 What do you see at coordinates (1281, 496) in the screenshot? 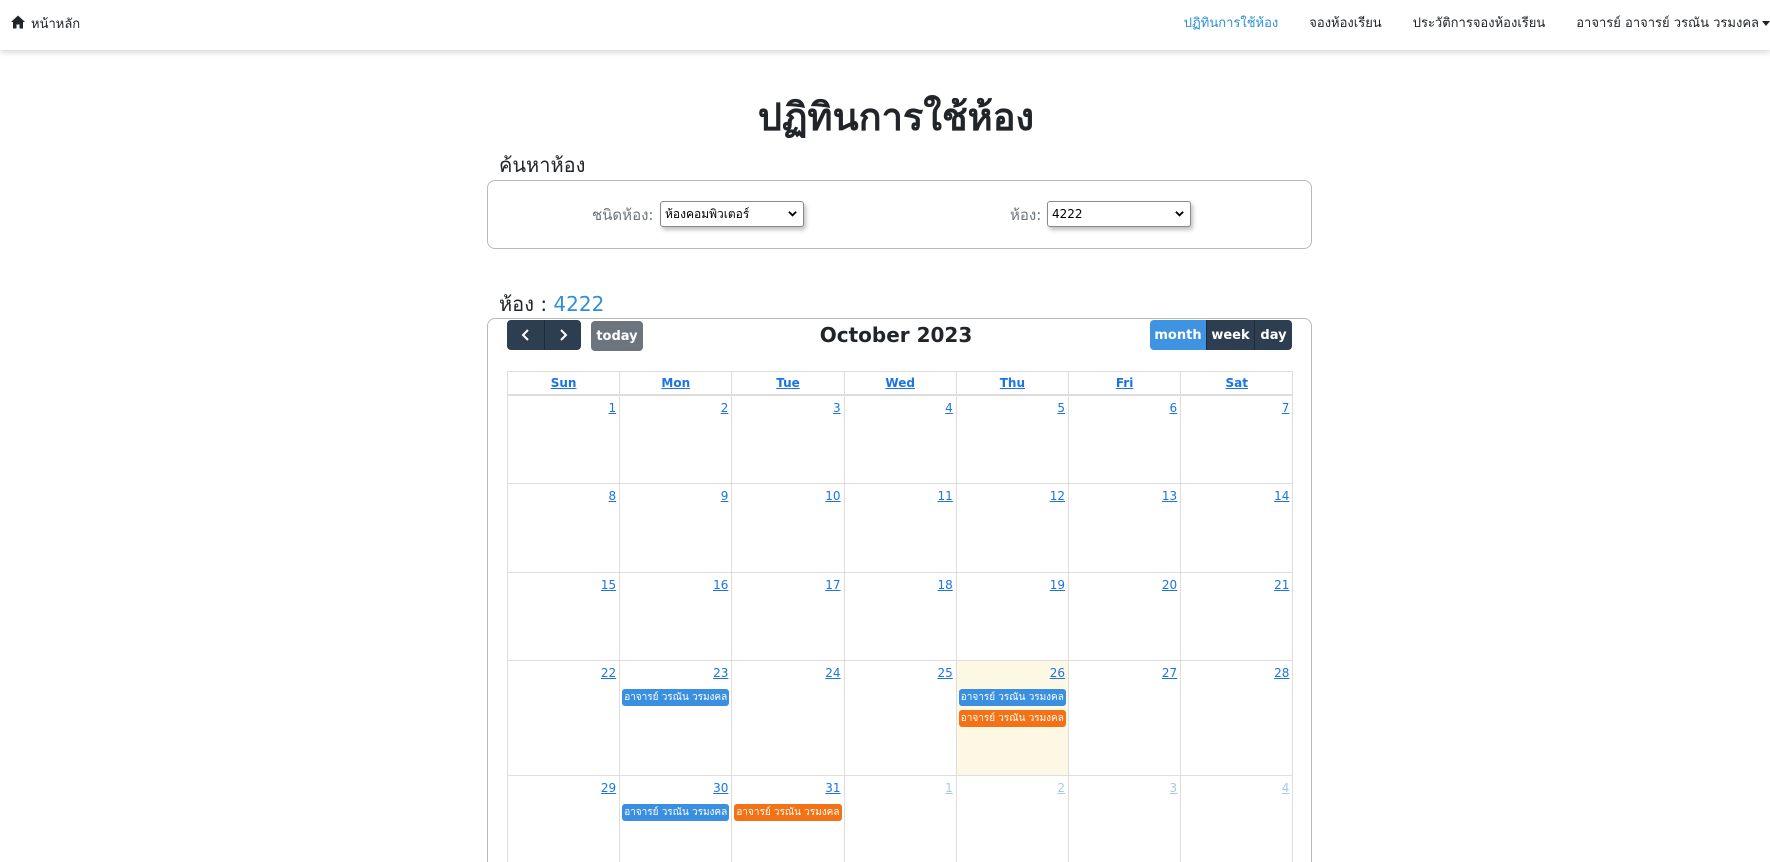
I see `day-number: 14` at bounding box center [1281, 496].